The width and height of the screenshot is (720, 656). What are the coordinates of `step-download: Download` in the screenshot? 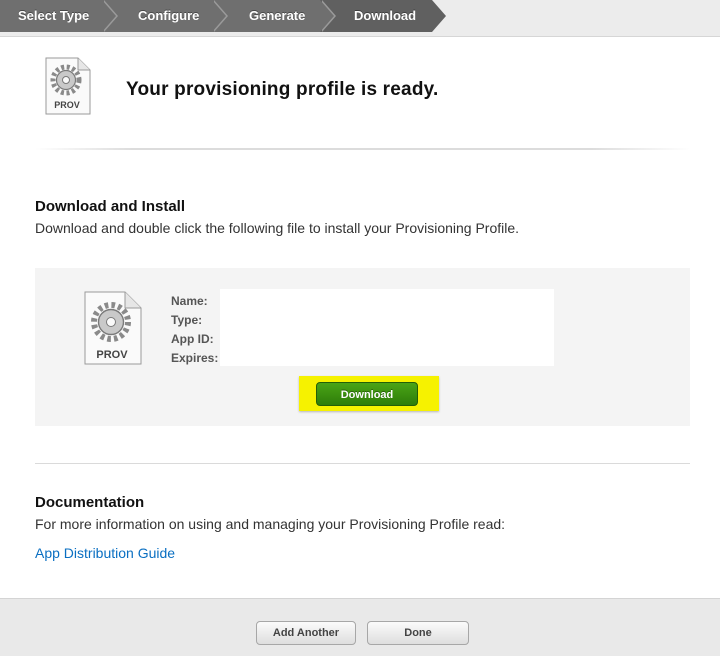 It's located at (383, 16).